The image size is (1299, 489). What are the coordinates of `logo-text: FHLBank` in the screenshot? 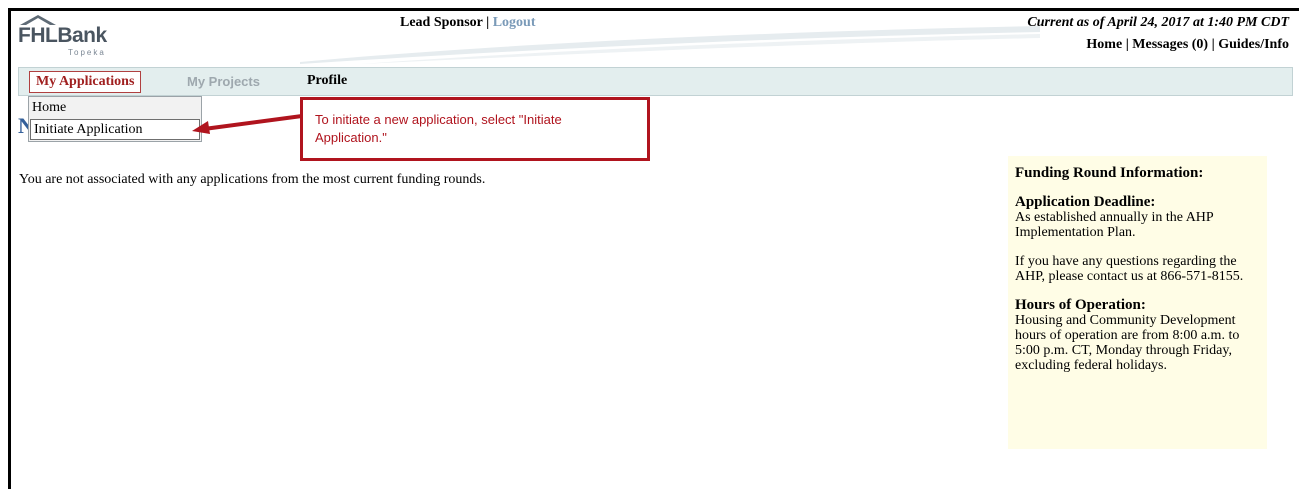 It's located at (62, 35).